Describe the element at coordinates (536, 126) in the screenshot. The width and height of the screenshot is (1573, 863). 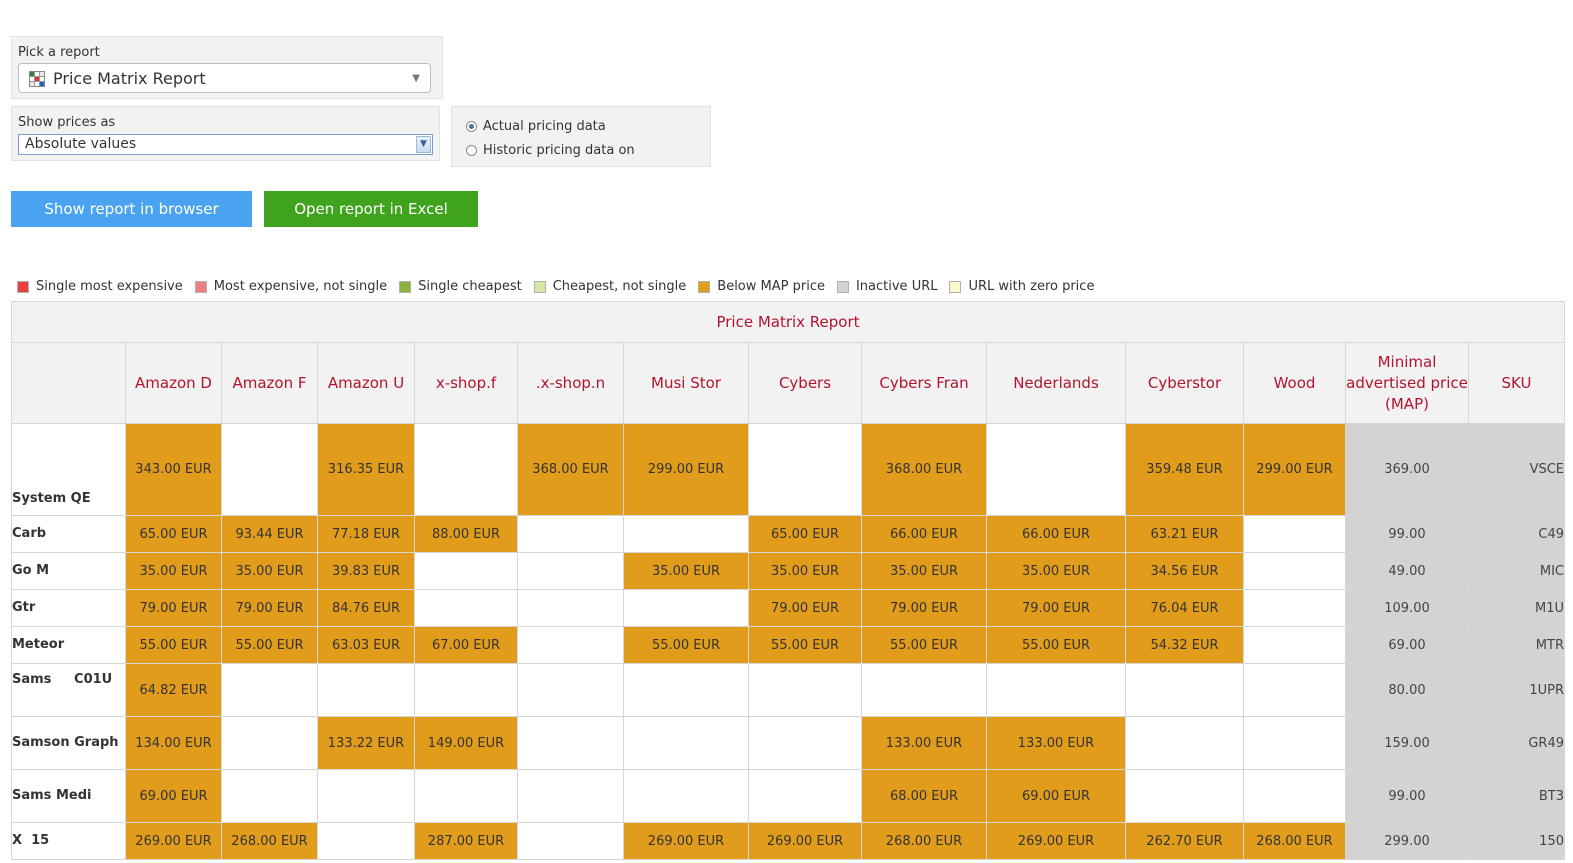
I see `radio-actual-pricing: Actual pricing data` at that location.